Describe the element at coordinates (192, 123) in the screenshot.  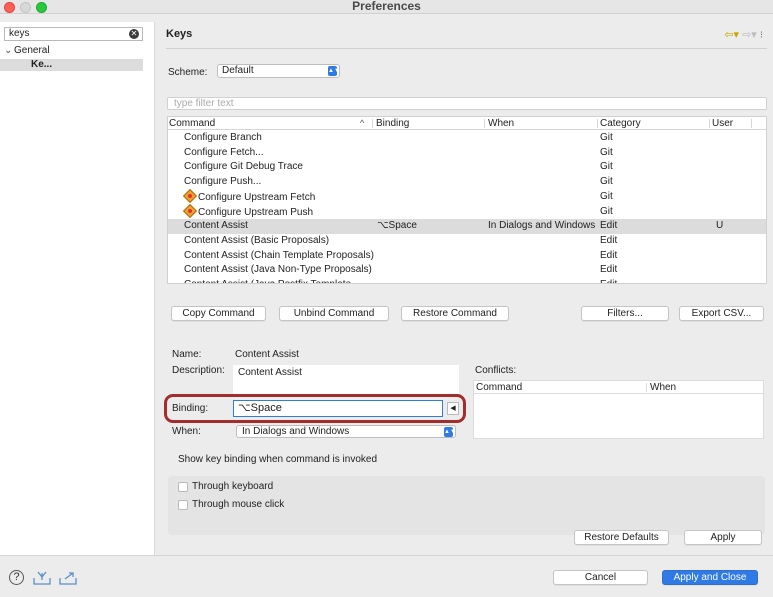
I see `column-header-command: Command` at that location.